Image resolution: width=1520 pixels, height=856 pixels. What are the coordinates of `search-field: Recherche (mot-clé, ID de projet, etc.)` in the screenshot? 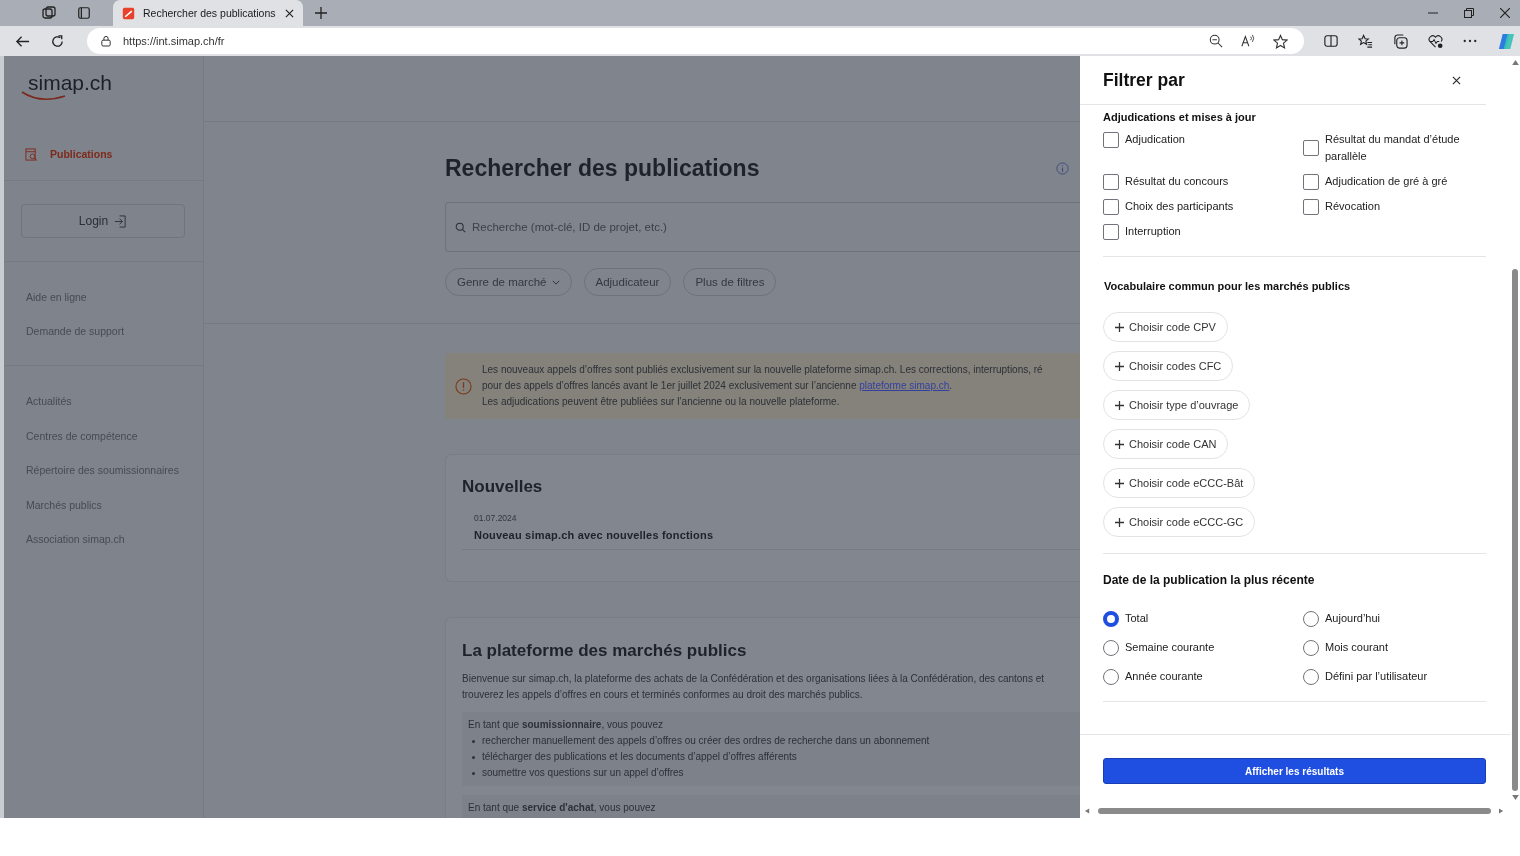 It's located at (762, 227).